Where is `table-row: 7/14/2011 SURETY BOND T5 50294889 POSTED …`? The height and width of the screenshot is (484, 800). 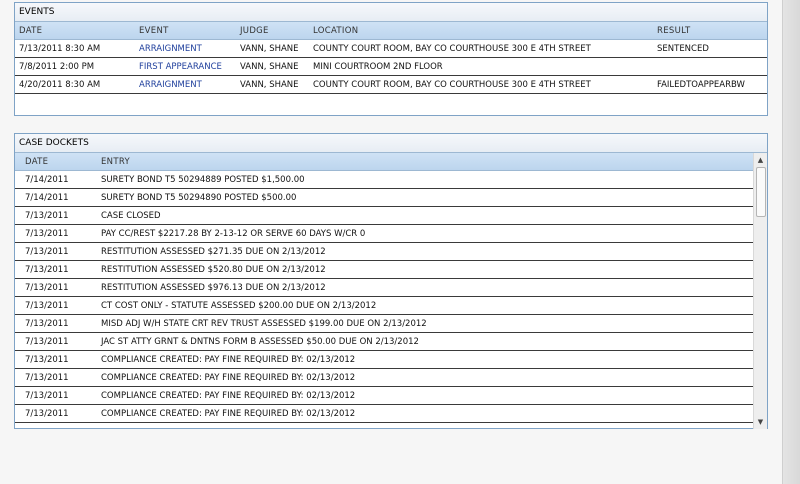 table-row: 7/14/2011 SURETY BOND T5 50294889 POSTED … is located at coordinates (384, 179).